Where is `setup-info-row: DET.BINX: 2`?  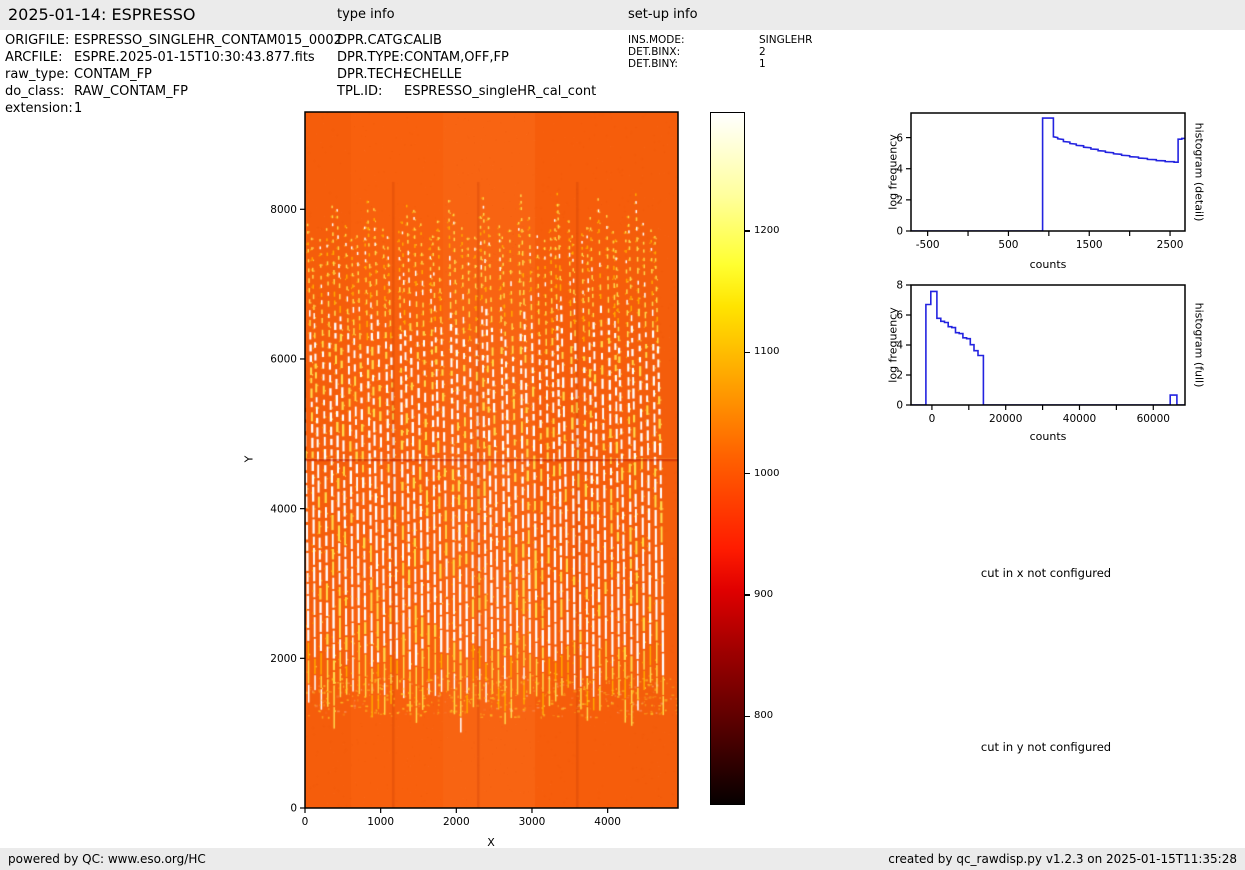 setup-info-row: DET.BINX: 2 is located at coordinates (720, 52).